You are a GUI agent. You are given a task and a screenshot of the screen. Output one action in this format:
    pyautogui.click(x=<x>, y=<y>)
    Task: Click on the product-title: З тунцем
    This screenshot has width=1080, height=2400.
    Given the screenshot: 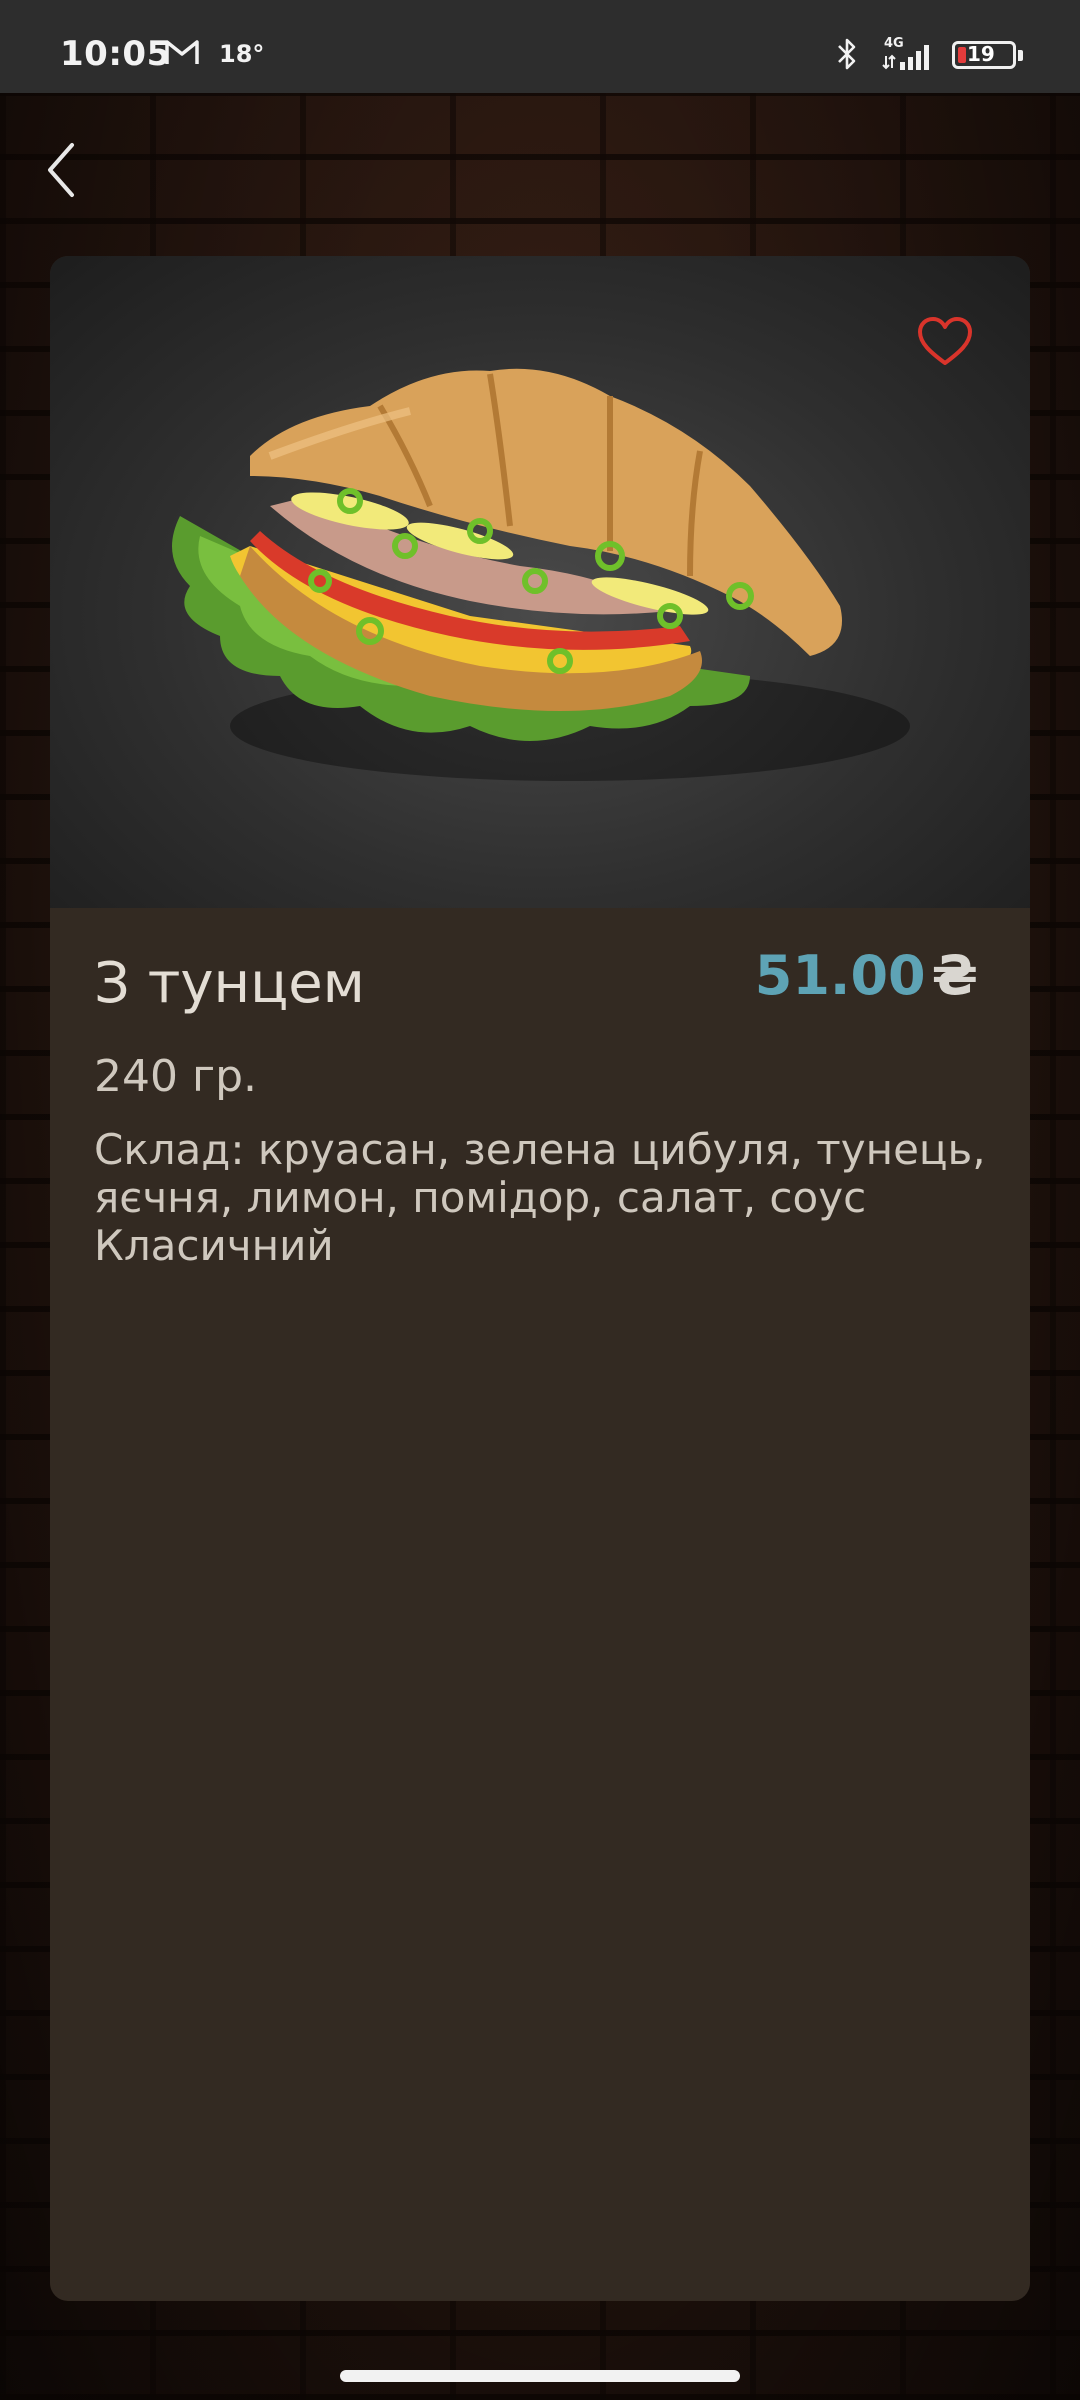 What is the action you would take?
    pyautogui.click(x=229, y=983)
    